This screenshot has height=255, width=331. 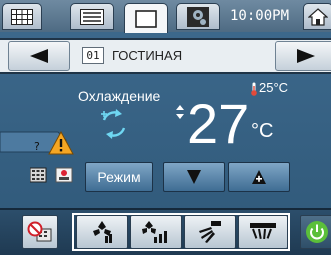 I want to click on fan-direction-button, so click(x=102, y=232).